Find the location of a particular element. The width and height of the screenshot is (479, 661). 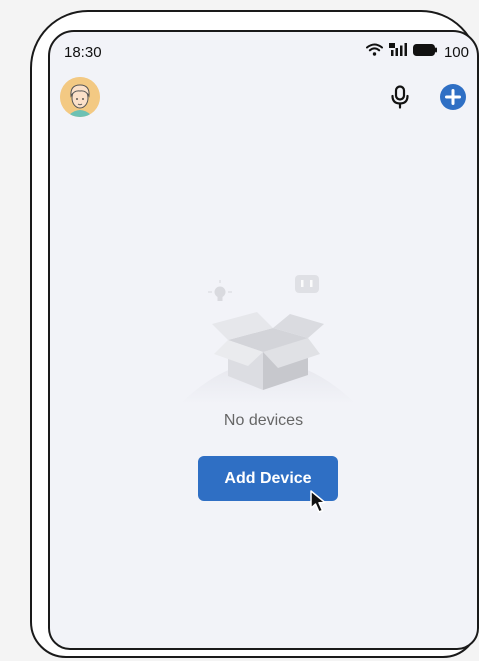

toolbar is located at coordinates (263, 98).